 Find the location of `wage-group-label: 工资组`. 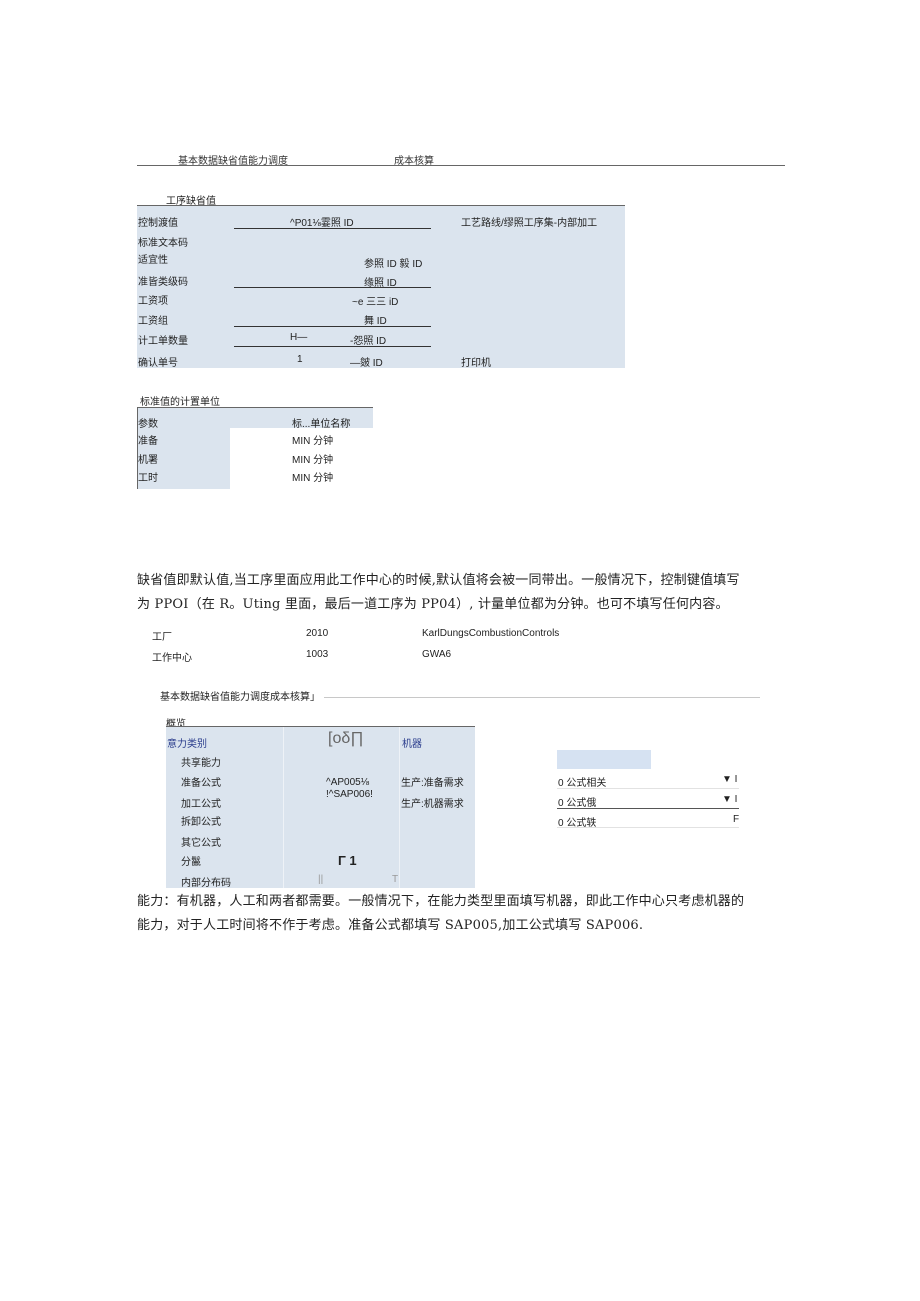

wage-group-label: 工资组 is located at coordinates (153, 321).